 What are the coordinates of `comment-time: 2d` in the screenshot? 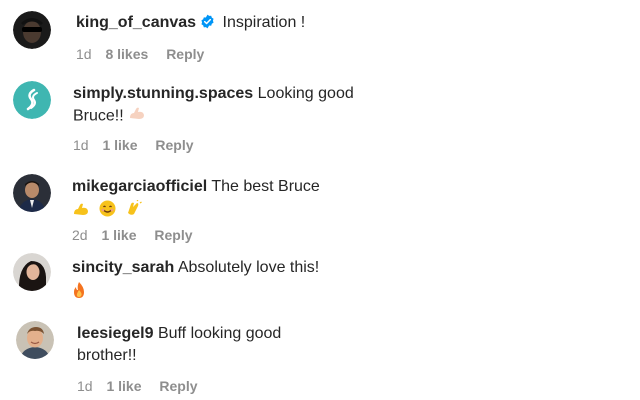 It's located at (80, 235).